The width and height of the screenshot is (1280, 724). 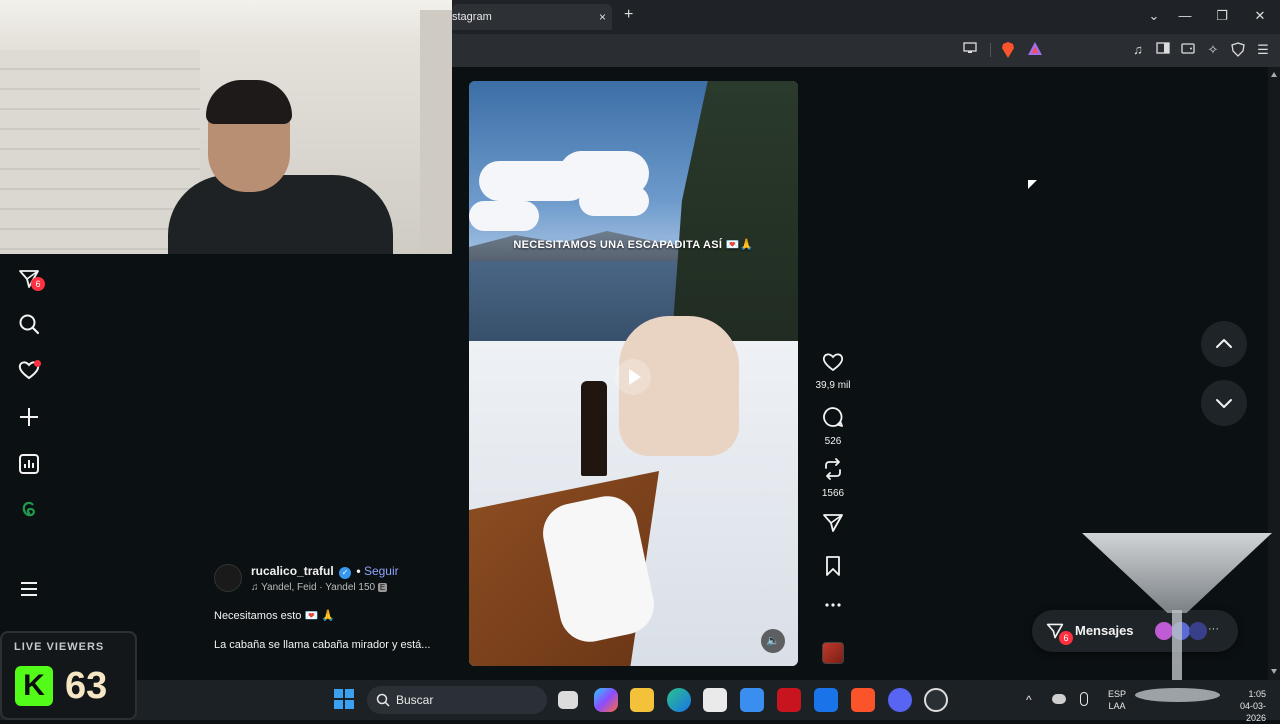 What do you see at coordinates (457, 700) in the screenshot?
I see `taskbar-search: Buscar` at bounding box center [457, 700].